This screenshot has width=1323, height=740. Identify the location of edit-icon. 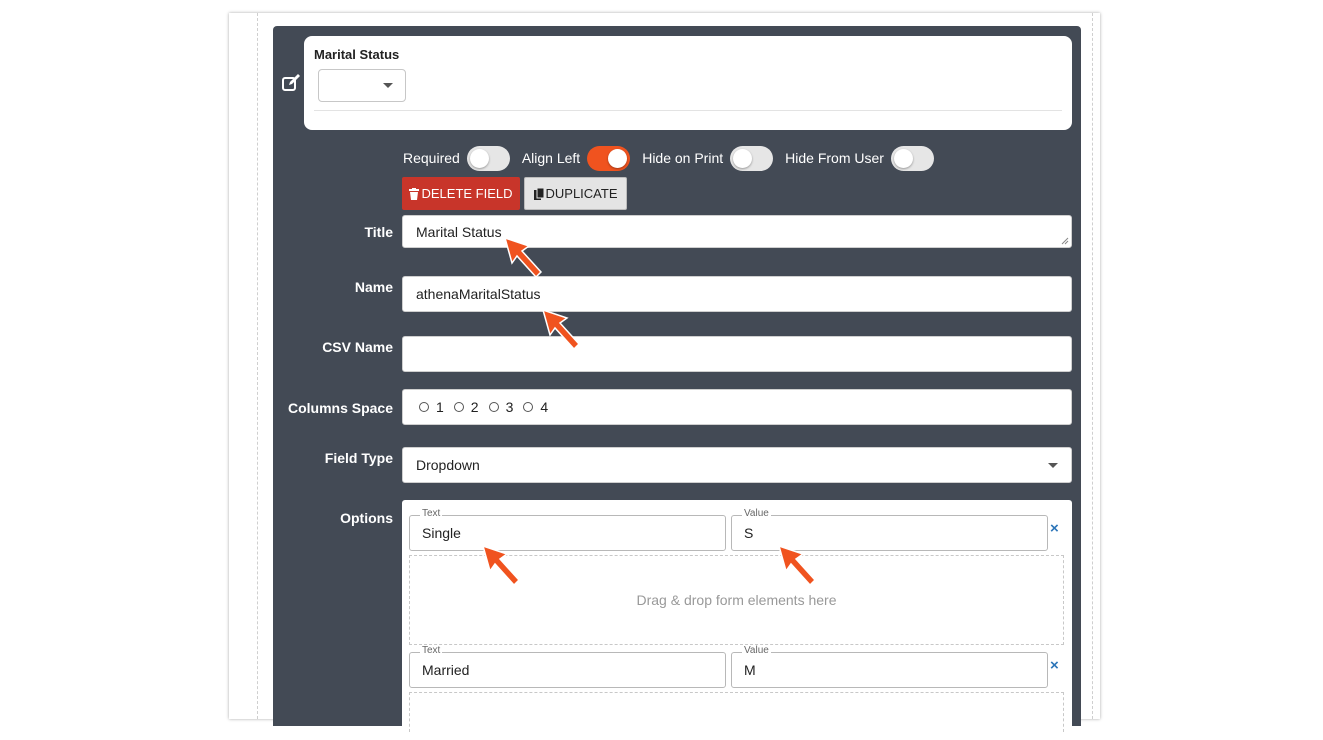
(291, 83).